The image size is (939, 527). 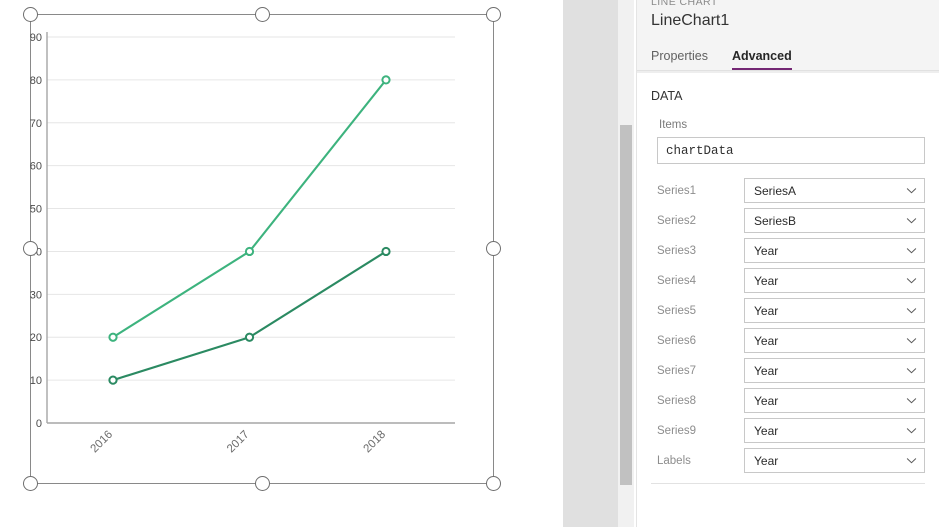 I want to click on svg-text: 30, so click(x=36, y=295).